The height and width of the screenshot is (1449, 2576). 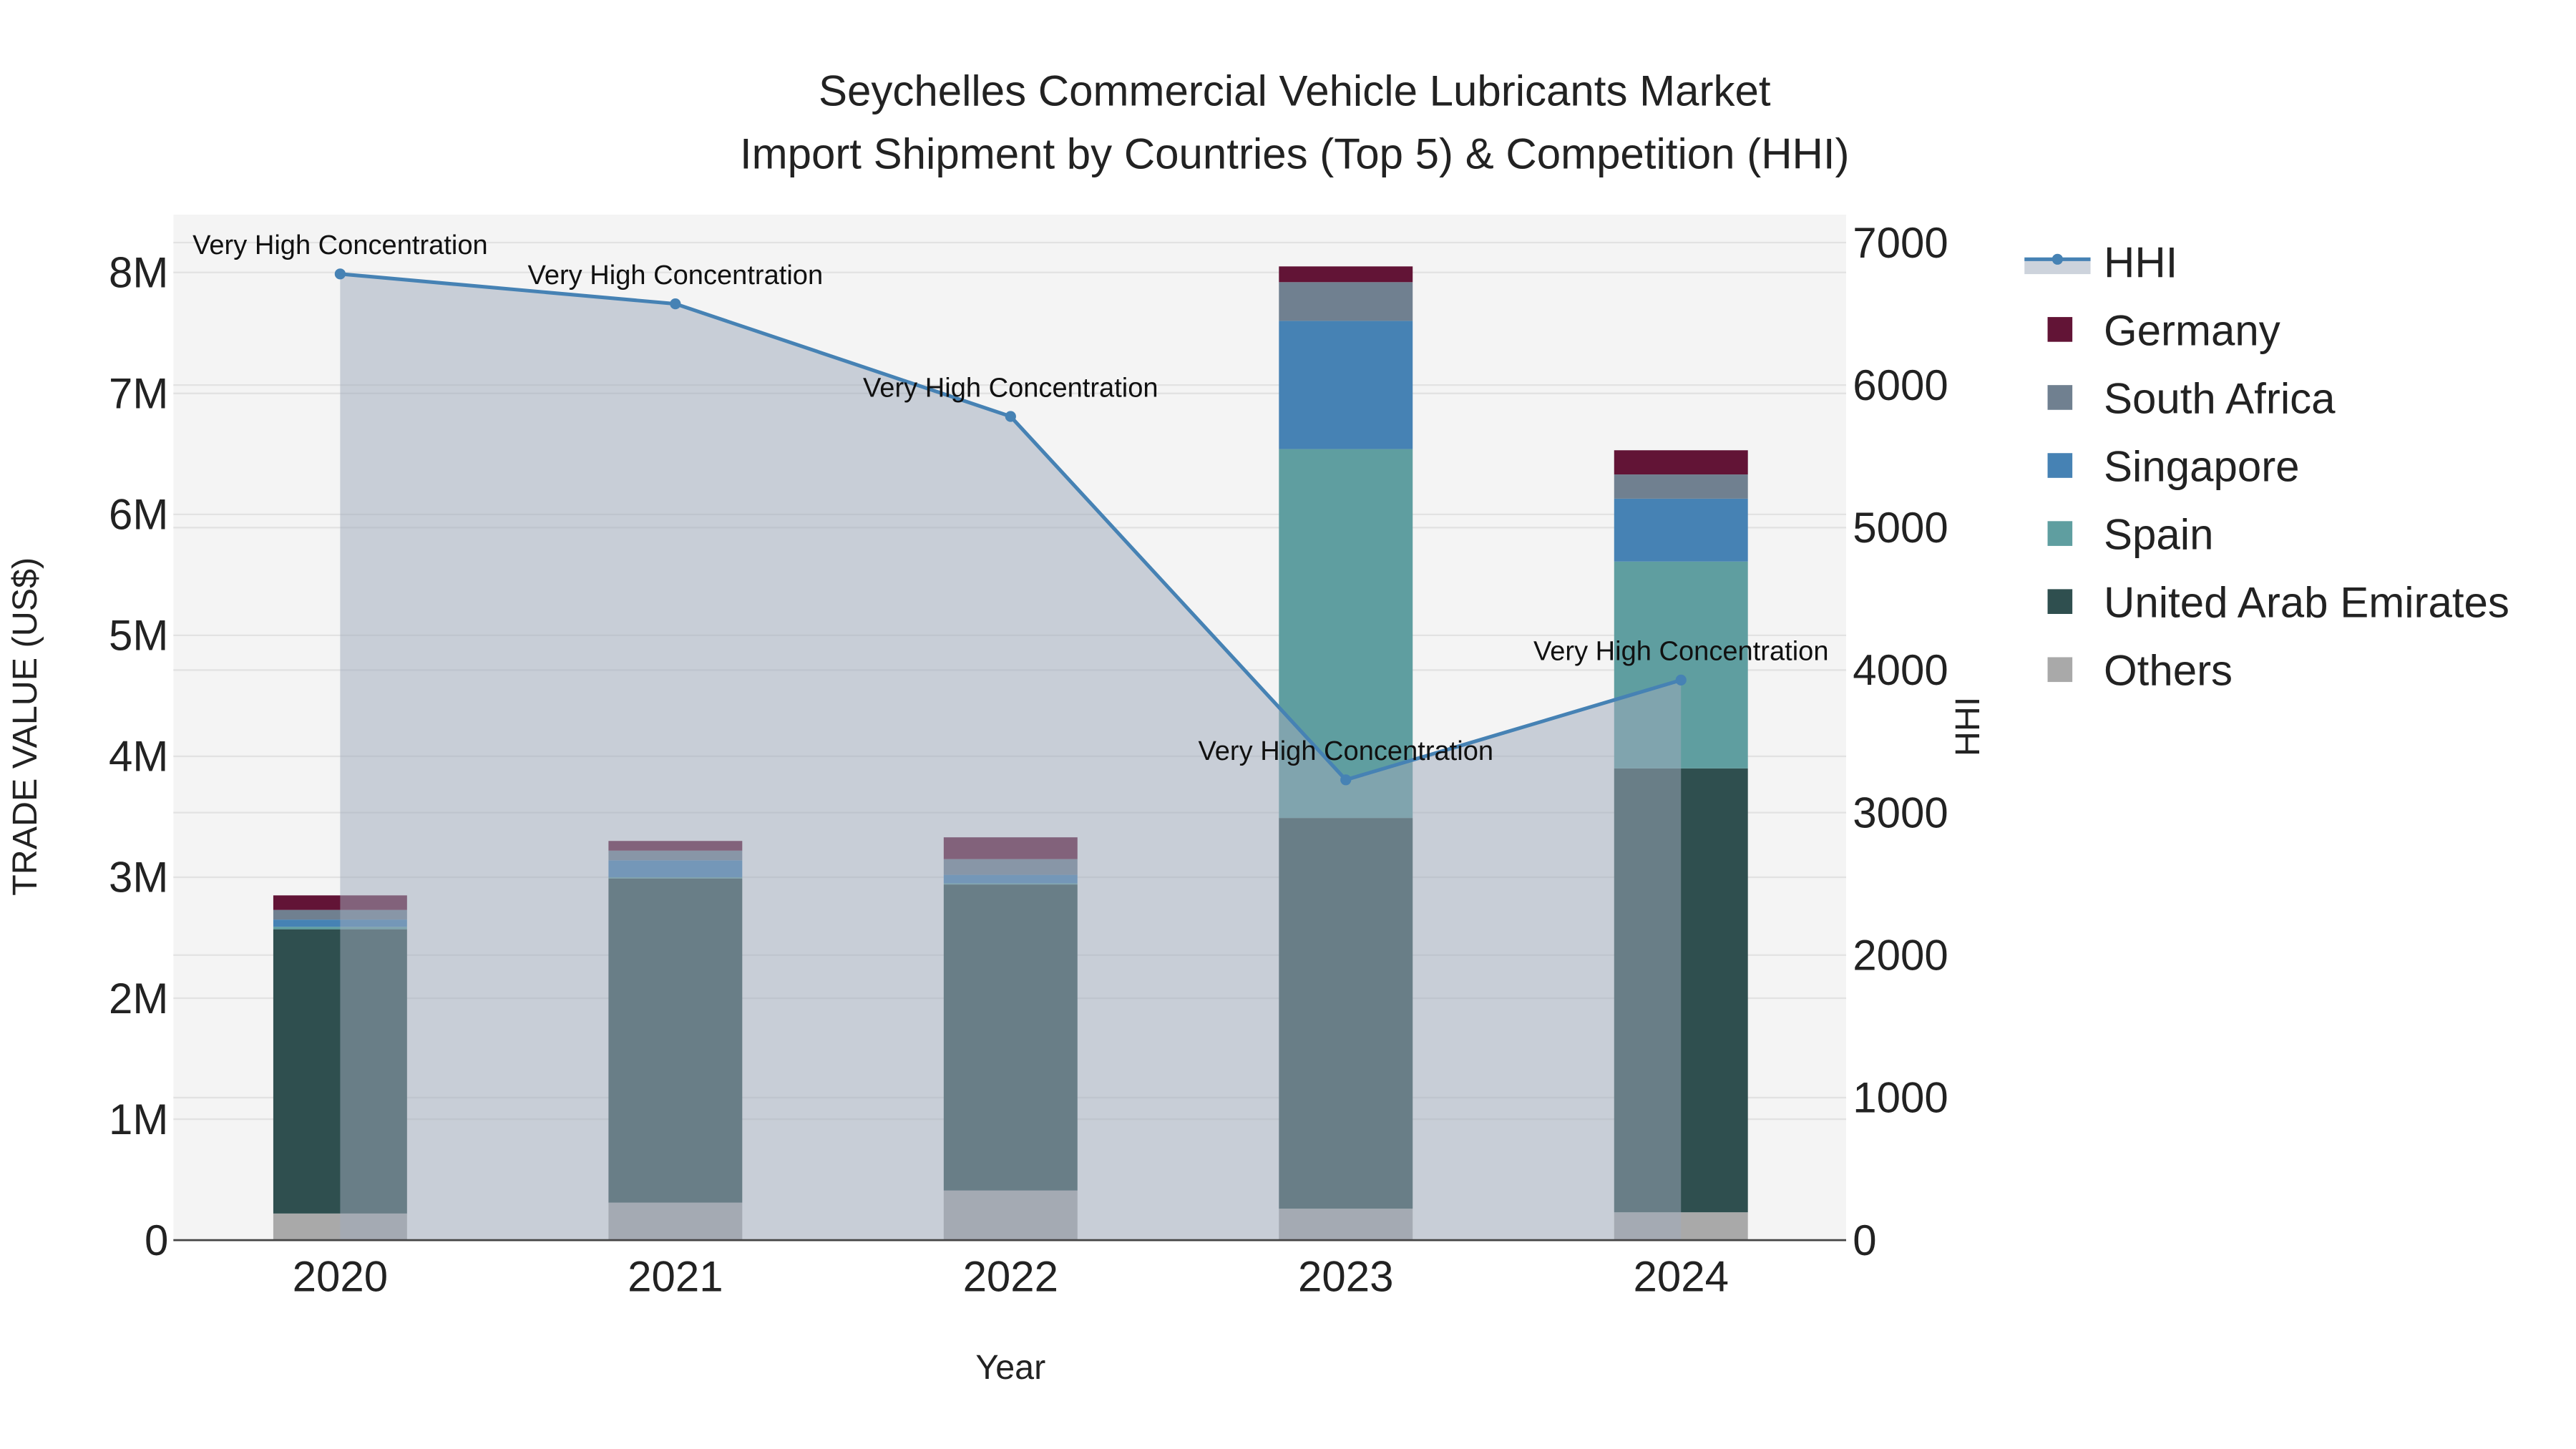 I want to click on legend-swatch-united-arab-emirates, so click(x=2060, y=601).